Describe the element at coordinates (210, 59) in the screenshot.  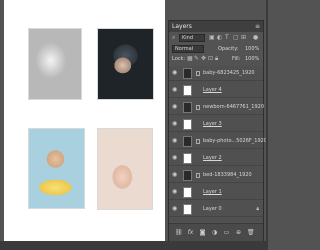
I see `lock-artboard-icon: ⊡` at that location.